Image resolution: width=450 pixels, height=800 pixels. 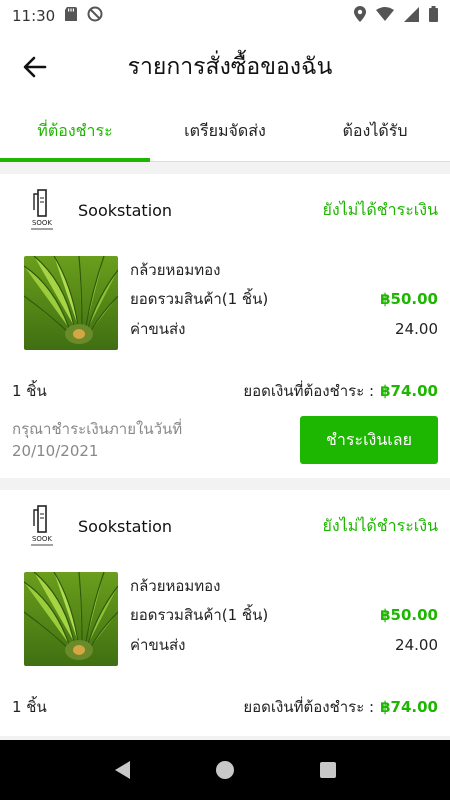 I want to click on status-time: 11:30, so click(x=34, y=16).